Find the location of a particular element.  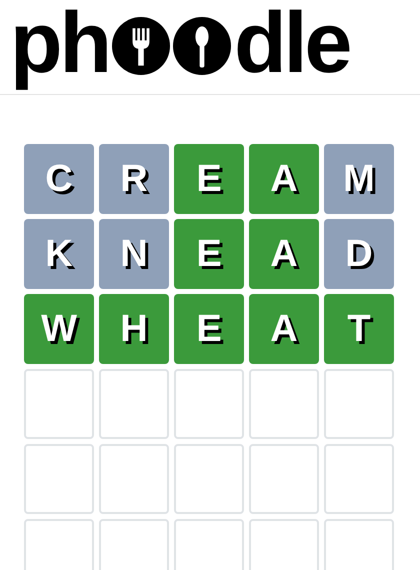

letter-tile: N is located at coordinates (134, 254).